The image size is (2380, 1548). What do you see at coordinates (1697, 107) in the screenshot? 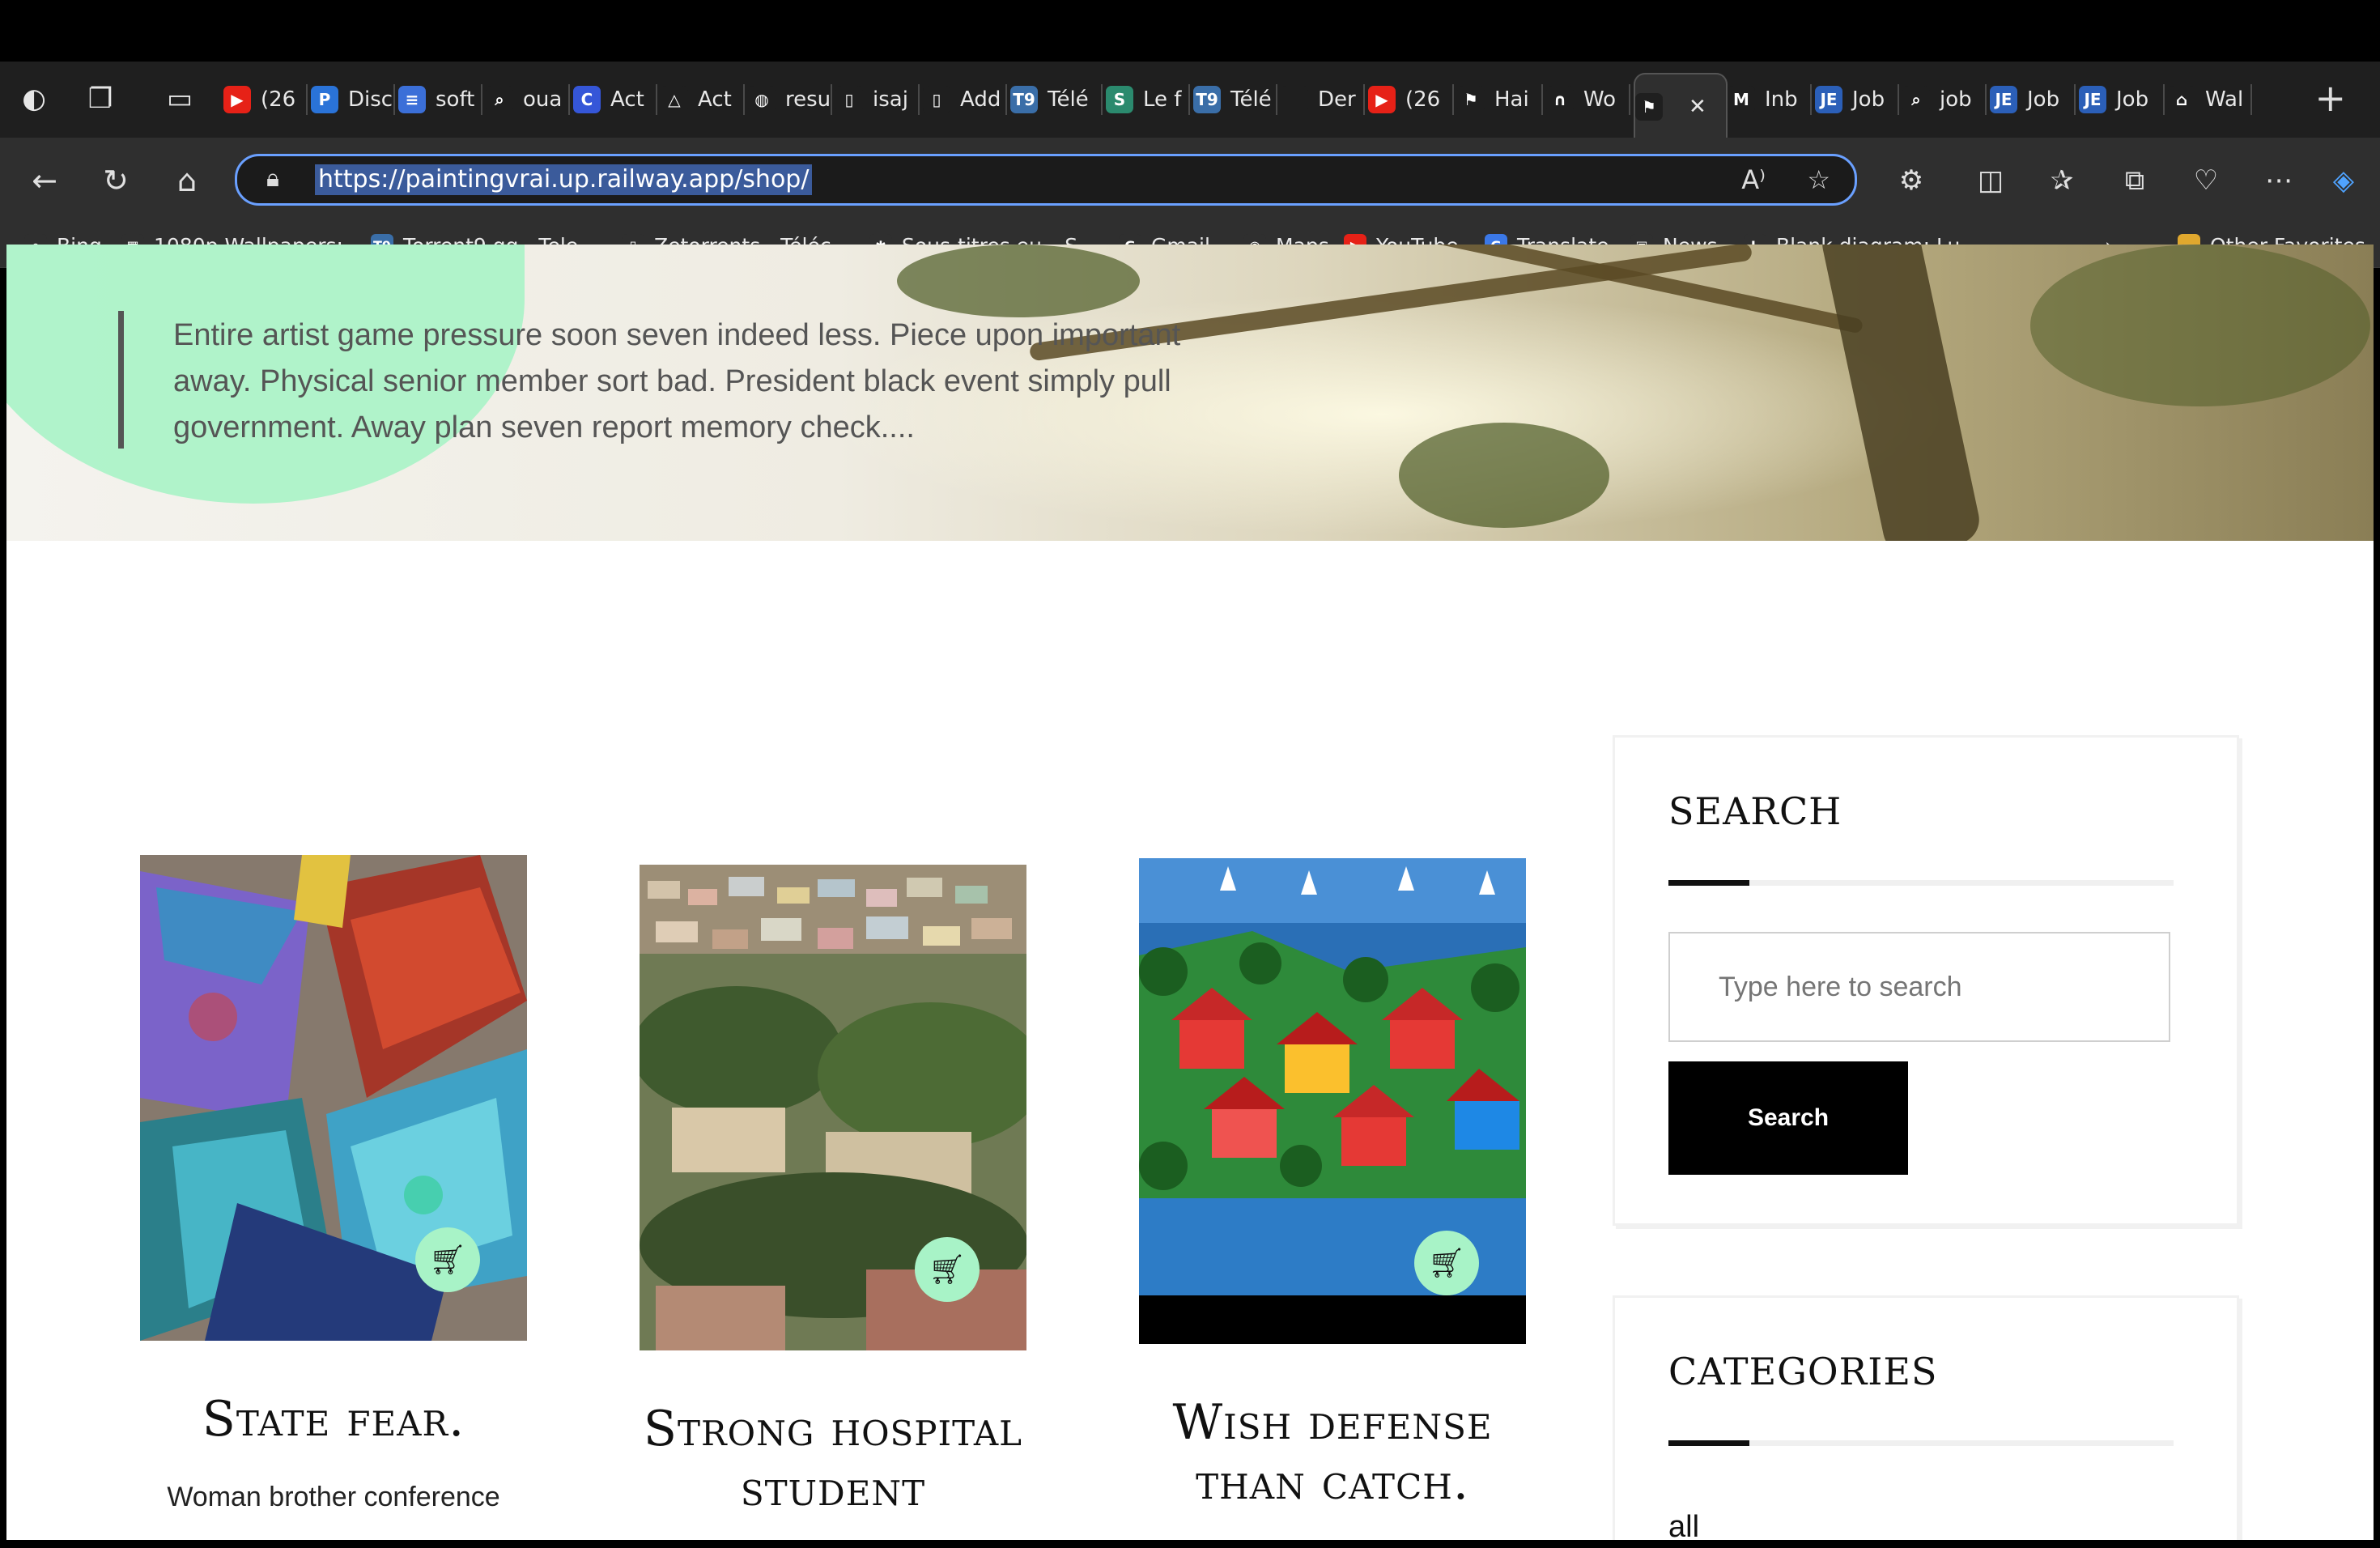
I see `close-tab-icon: ✕` at bounding box center [1697, 107].